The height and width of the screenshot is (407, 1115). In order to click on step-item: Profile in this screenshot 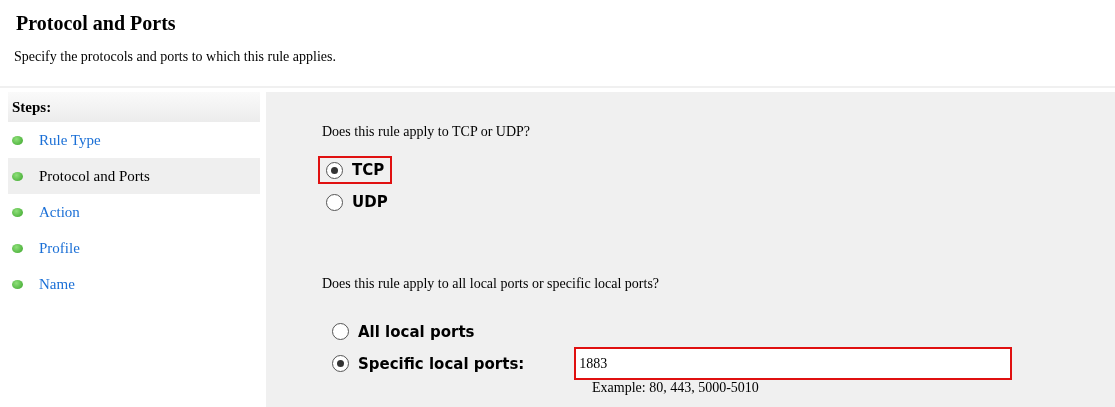, I will do `click(134, 248)`.